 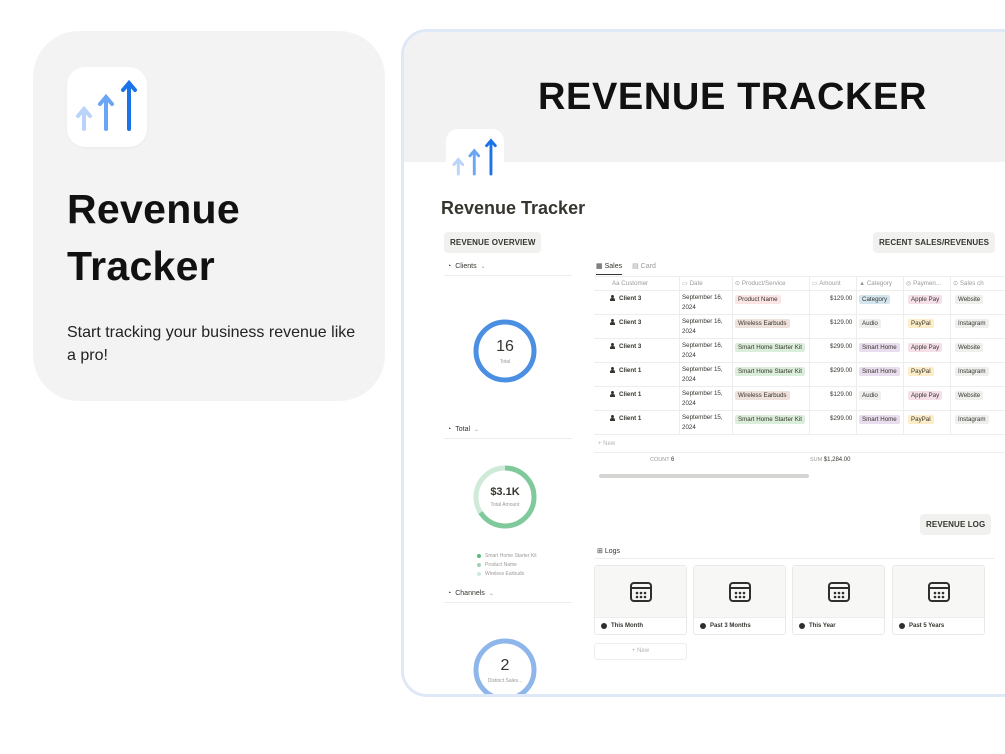 What do you see at coordinates (609, 268) in the screenshot?
I see `tab-sales: ▦ Sales` at bounding box center [609, 268].